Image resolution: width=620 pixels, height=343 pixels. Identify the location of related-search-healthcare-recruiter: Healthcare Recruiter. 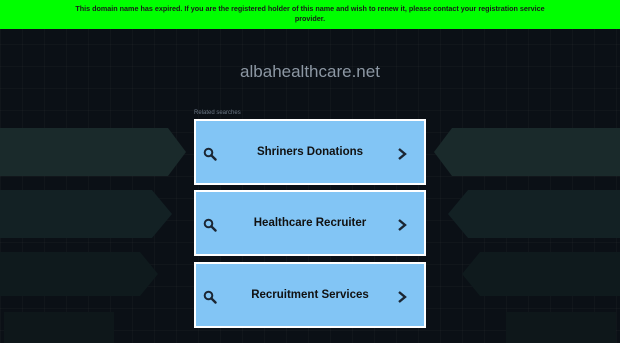
(310, 223).